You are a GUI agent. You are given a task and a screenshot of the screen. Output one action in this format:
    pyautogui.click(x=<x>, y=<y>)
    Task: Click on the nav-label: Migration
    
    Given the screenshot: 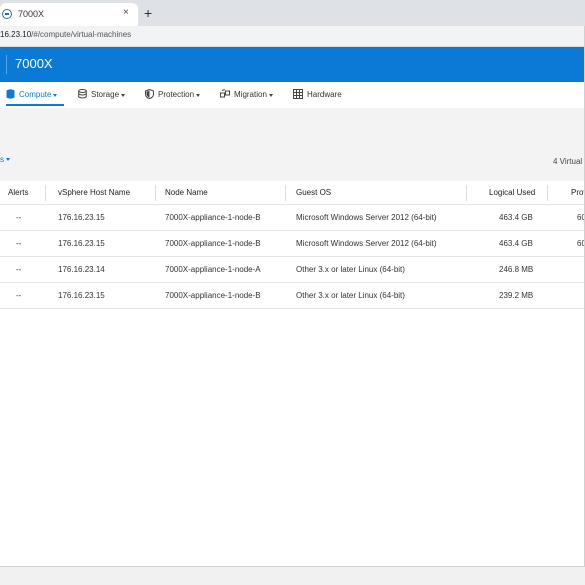 What is the action you would take?
    pyautogui.click(x=250, y=95)
    